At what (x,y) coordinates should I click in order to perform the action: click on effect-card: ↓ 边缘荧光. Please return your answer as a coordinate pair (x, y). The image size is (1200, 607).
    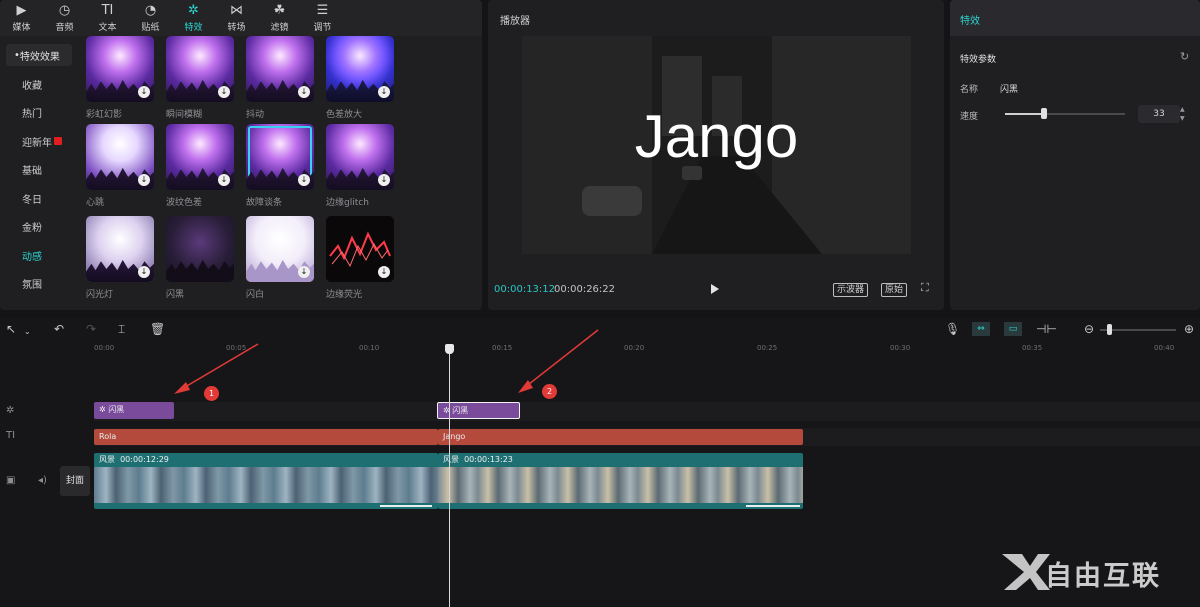
    Looking at the image, I should click on (361, 258).